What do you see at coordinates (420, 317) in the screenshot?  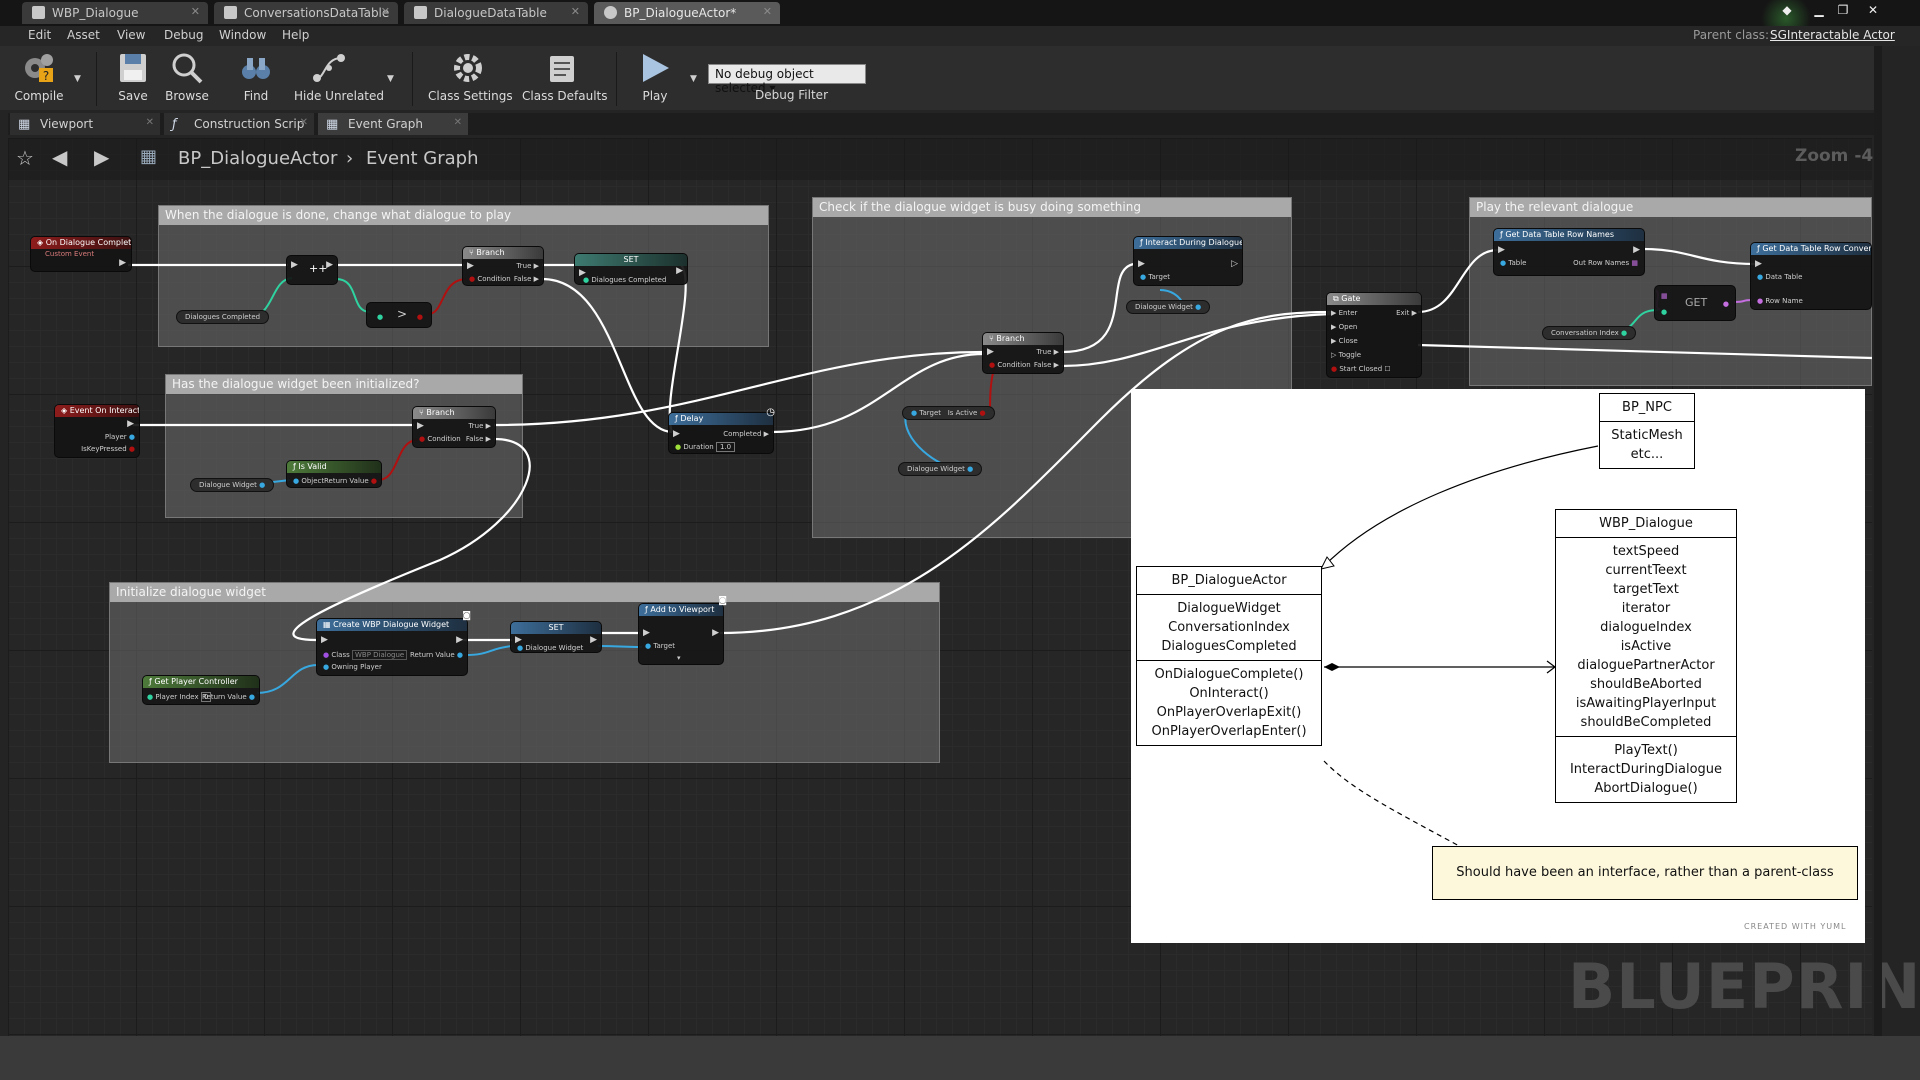 I see `bool-out-pin-icon: ●` at bounding box center [420, 317].